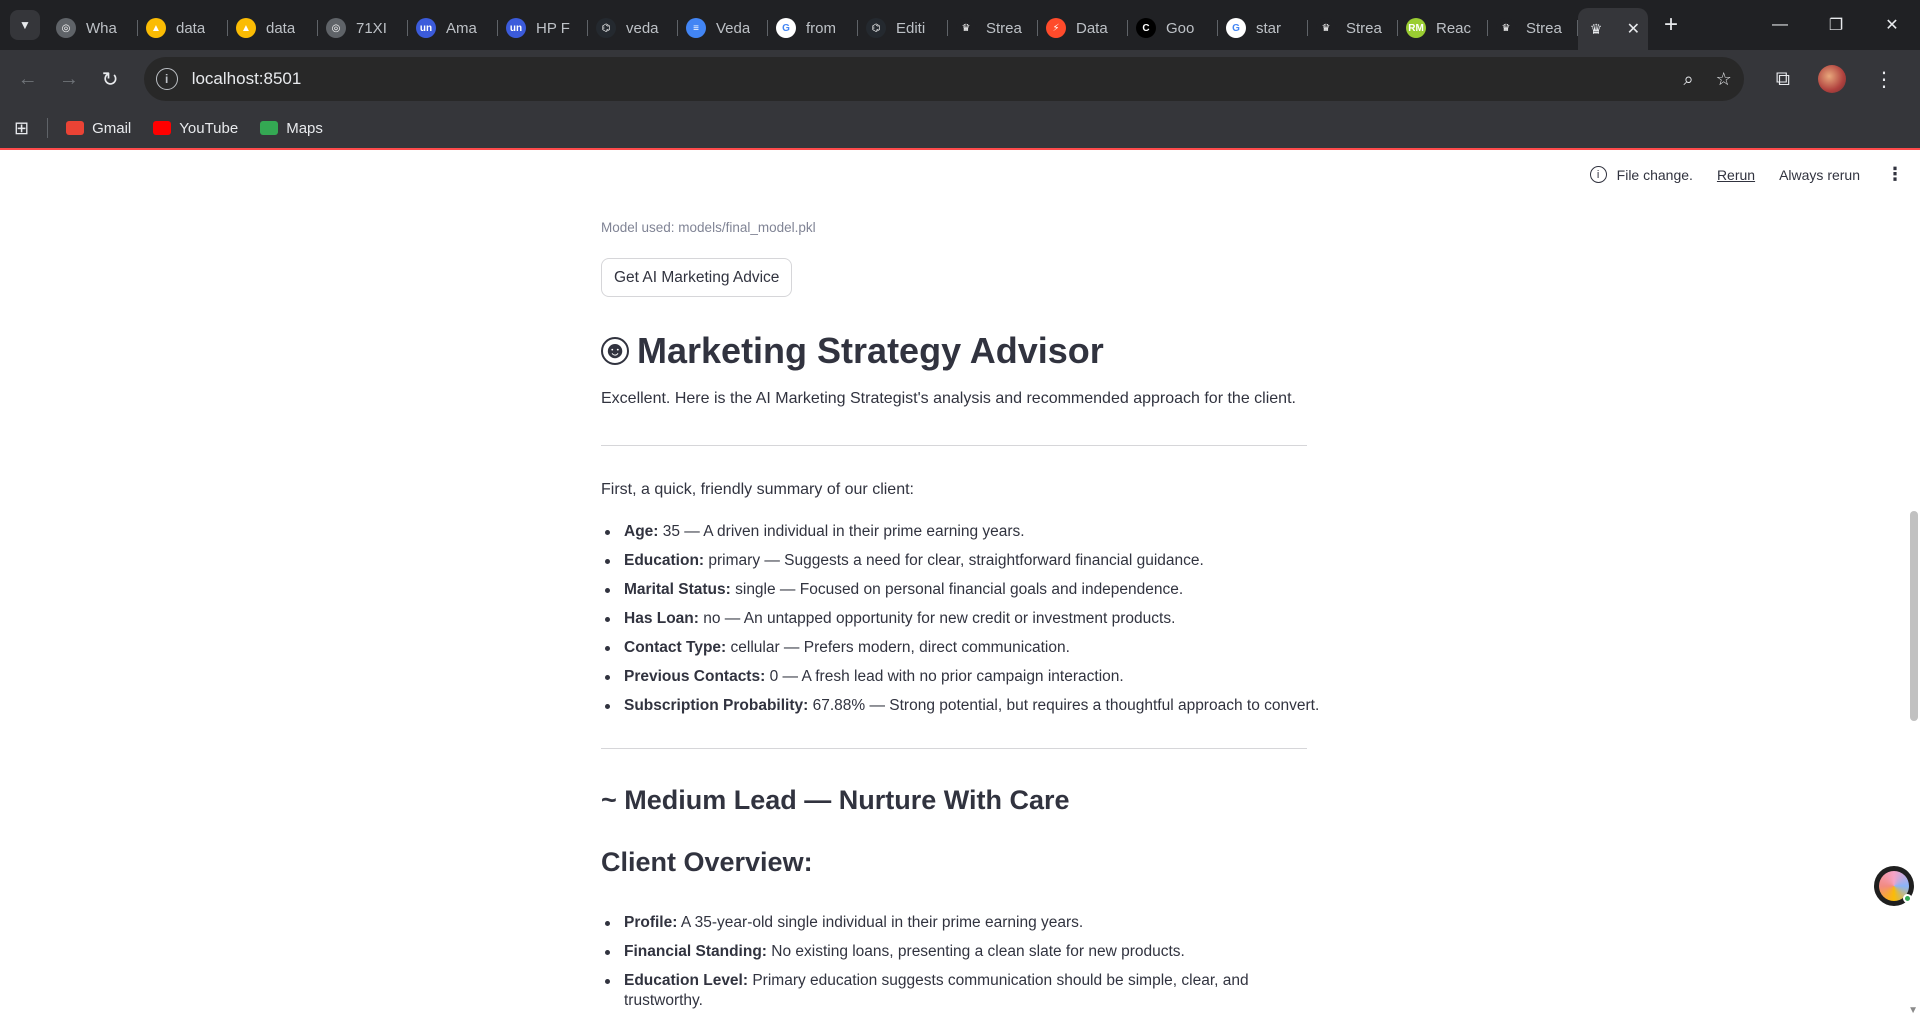 This screenshot has height=1020, width=1920. I want to click on overview-heading: Client Overview:, so click(707, 862).